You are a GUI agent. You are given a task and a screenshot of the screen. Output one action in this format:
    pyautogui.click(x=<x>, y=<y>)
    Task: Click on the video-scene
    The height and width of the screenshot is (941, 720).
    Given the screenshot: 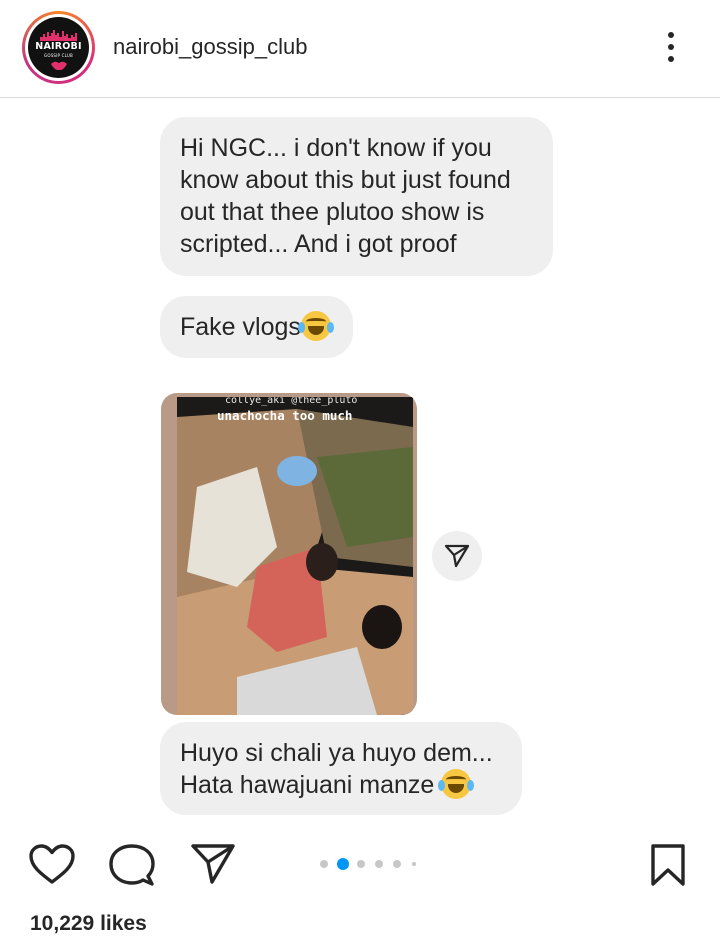 What is the action you would take?
    pyautogui.click(x=295, y=556)
    